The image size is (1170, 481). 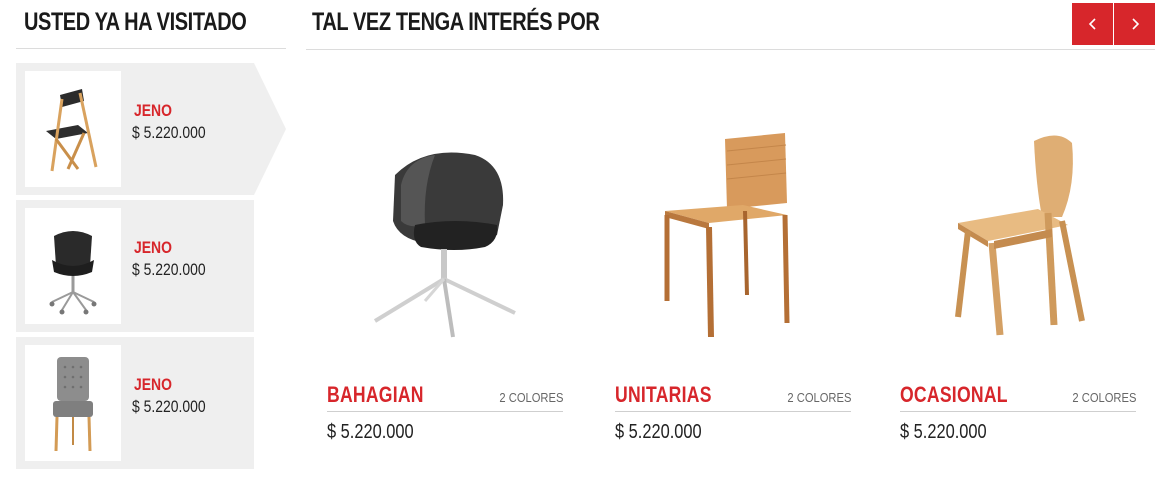 What do you see at coordinates (73, 273) in the screenshot?
I see `swivel-chair-icon` at bounding box center [73, 273].